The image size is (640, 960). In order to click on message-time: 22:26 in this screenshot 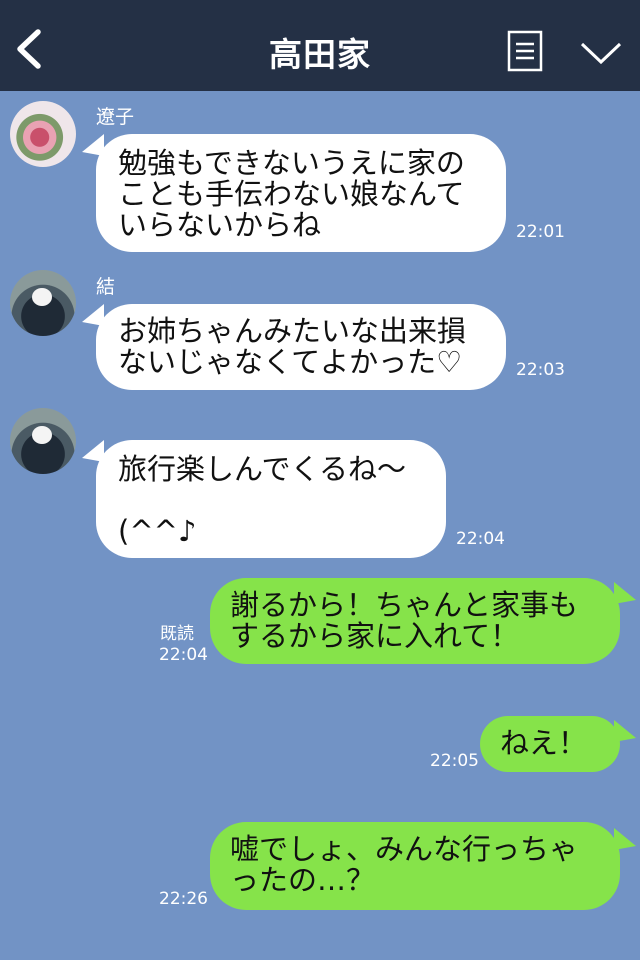, I will do `click(183, 899)`.